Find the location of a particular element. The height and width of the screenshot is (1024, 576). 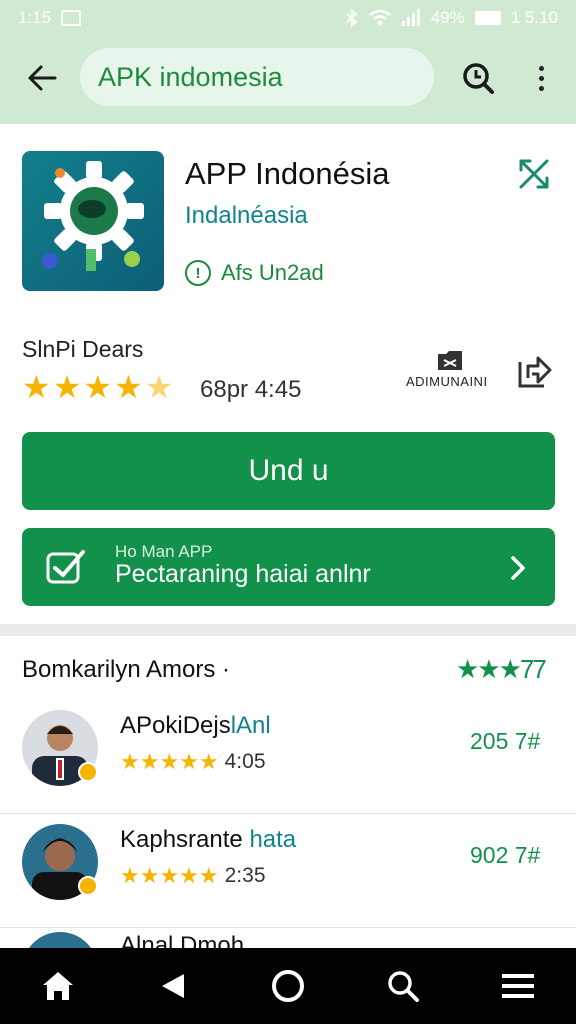

checkbox-icon is located at coordinates (65, 567).